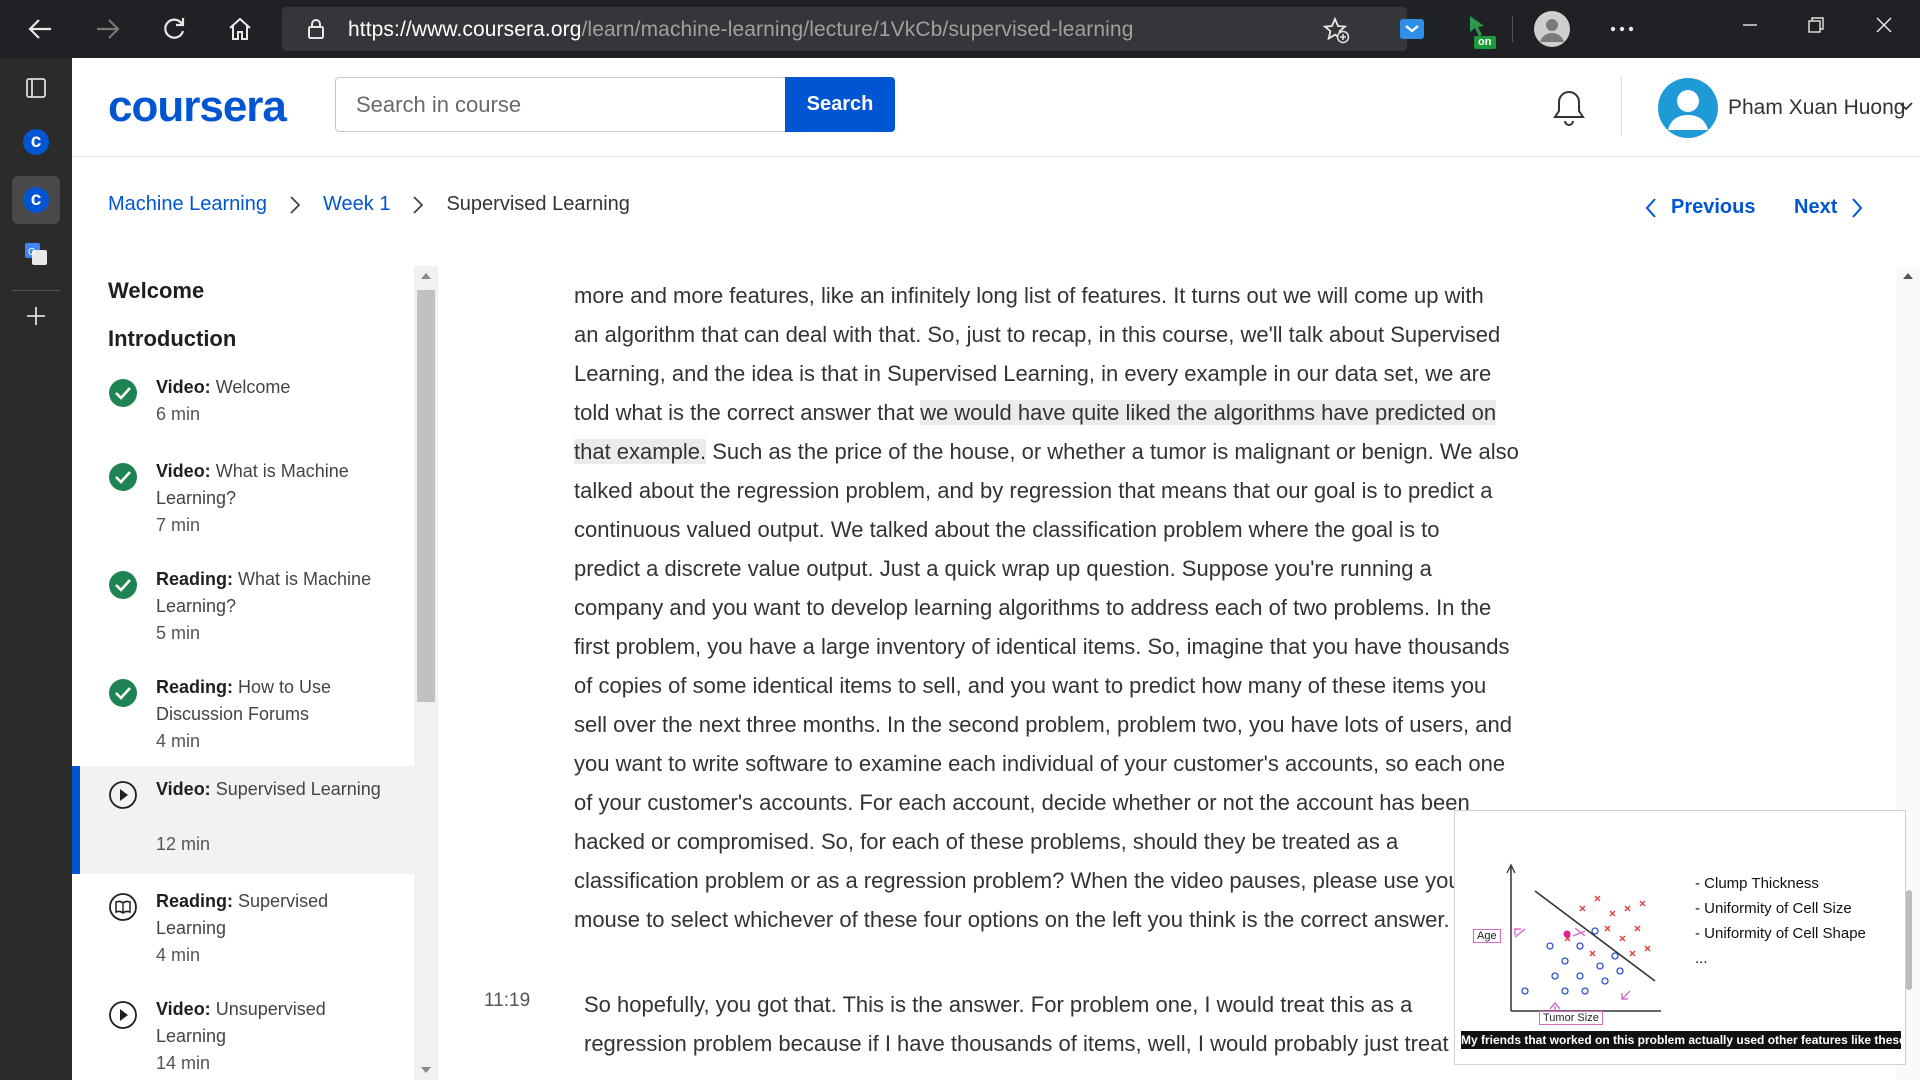 The width and height of the screenshot is (1920, 1080). Describe the element at coordinates (1816, 108) in the screenshot. I see `user-name: Pham Xuan Huong` at that location.